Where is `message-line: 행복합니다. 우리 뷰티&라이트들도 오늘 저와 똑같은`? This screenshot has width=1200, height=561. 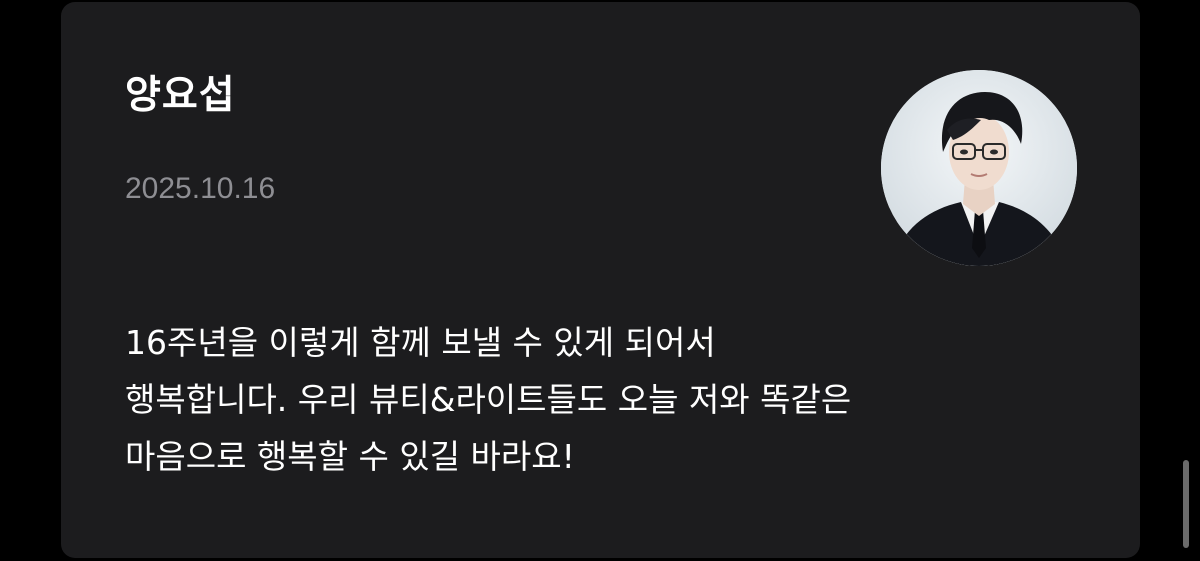
message-line: 행복합니다. 우리 뷰티&라이트들도 오늘 저와 똑같은 is located at coordinates (488, 399).